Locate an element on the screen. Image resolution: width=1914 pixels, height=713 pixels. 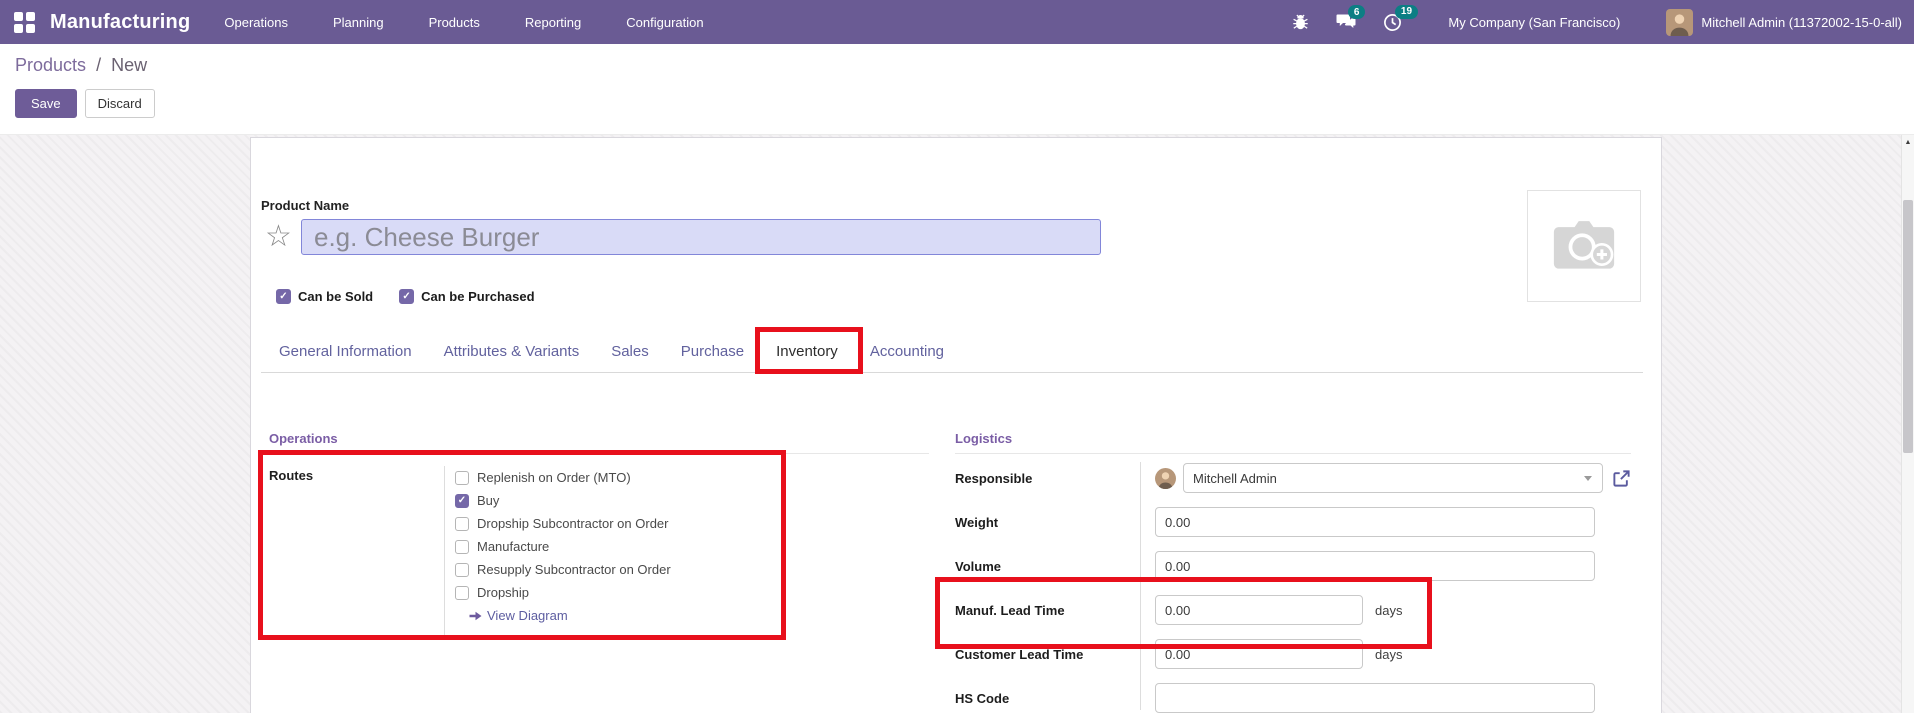
label-field-divider is located at coordinates (1140, 586).